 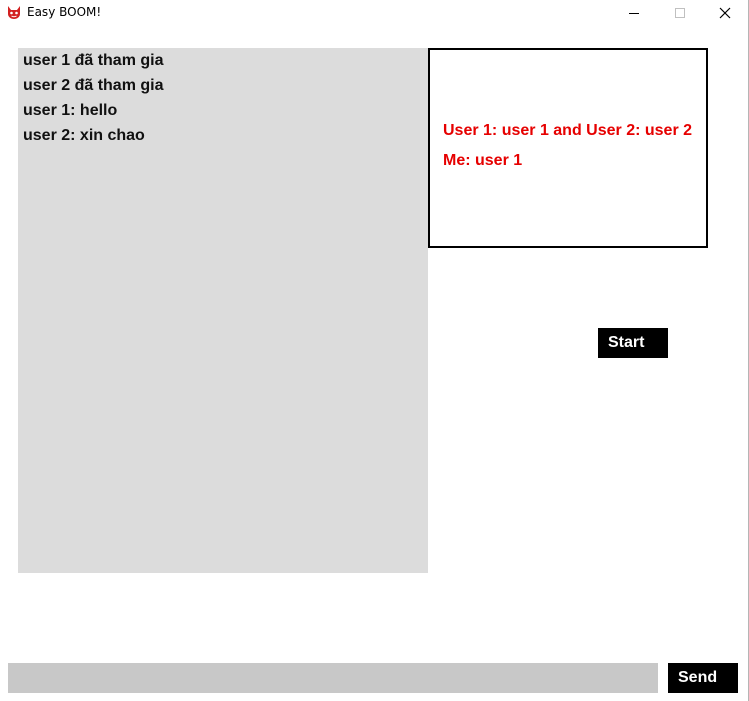 I want to click on maximize-button, so click(x=680, y=13).